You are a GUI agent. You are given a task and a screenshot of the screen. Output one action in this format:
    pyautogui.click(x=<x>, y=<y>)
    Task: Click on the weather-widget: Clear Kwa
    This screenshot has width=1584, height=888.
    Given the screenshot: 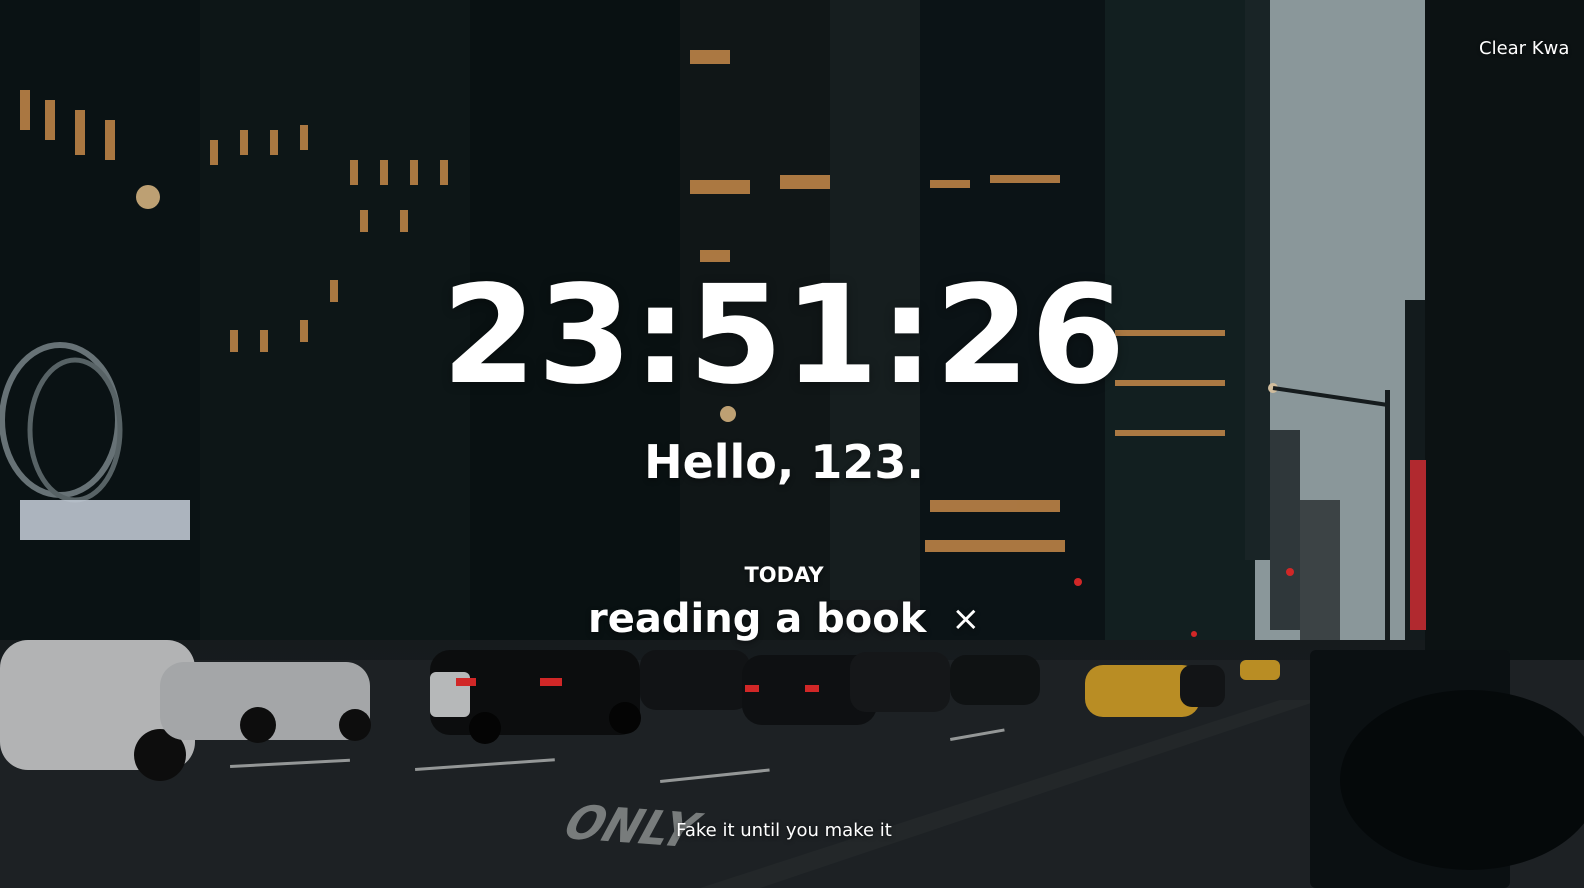 What is the action you would take?
    pyautogui.click(x=1524, y=48)
    